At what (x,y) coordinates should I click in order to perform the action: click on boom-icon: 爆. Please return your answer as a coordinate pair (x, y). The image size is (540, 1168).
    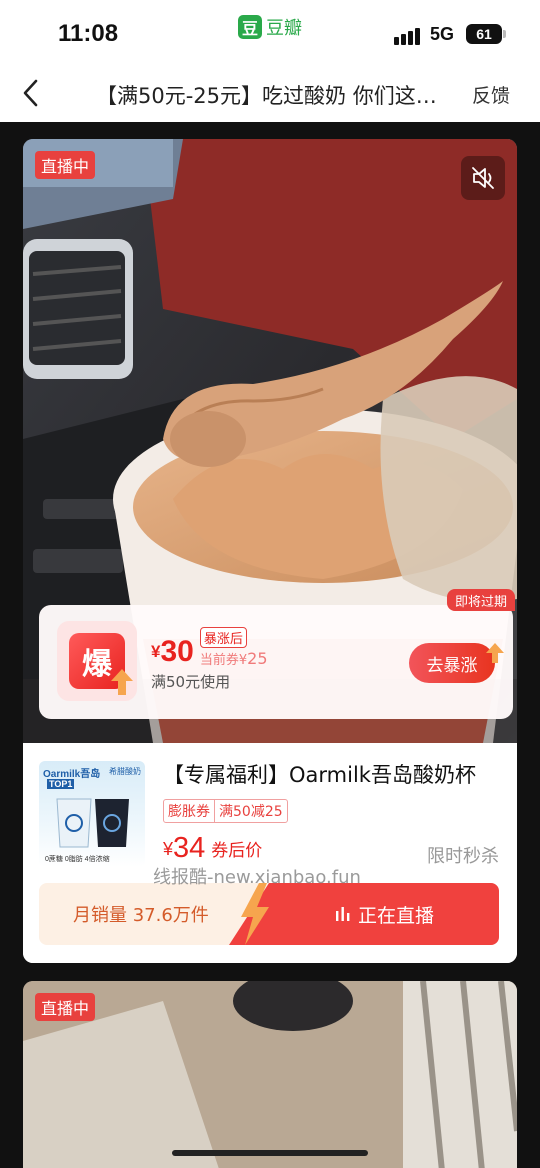
    Looking at the image, I should click on (101, 664).